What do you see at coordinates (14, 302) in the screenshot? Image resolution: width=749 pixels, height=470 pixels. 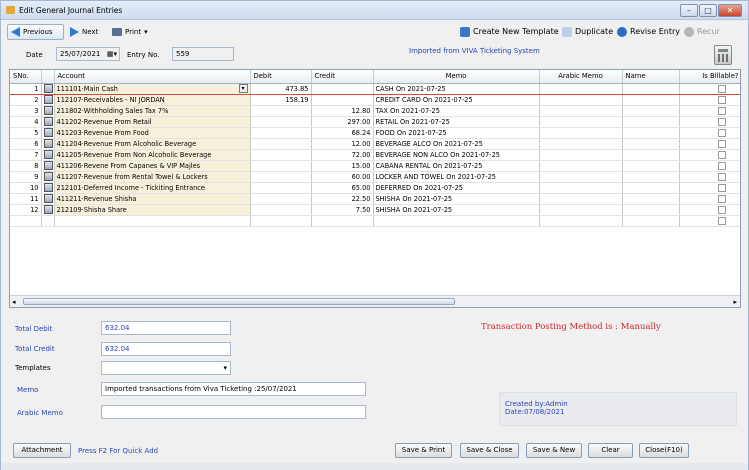 I see `scroll-left-icon: ◂` at bounding box center [14, 302].